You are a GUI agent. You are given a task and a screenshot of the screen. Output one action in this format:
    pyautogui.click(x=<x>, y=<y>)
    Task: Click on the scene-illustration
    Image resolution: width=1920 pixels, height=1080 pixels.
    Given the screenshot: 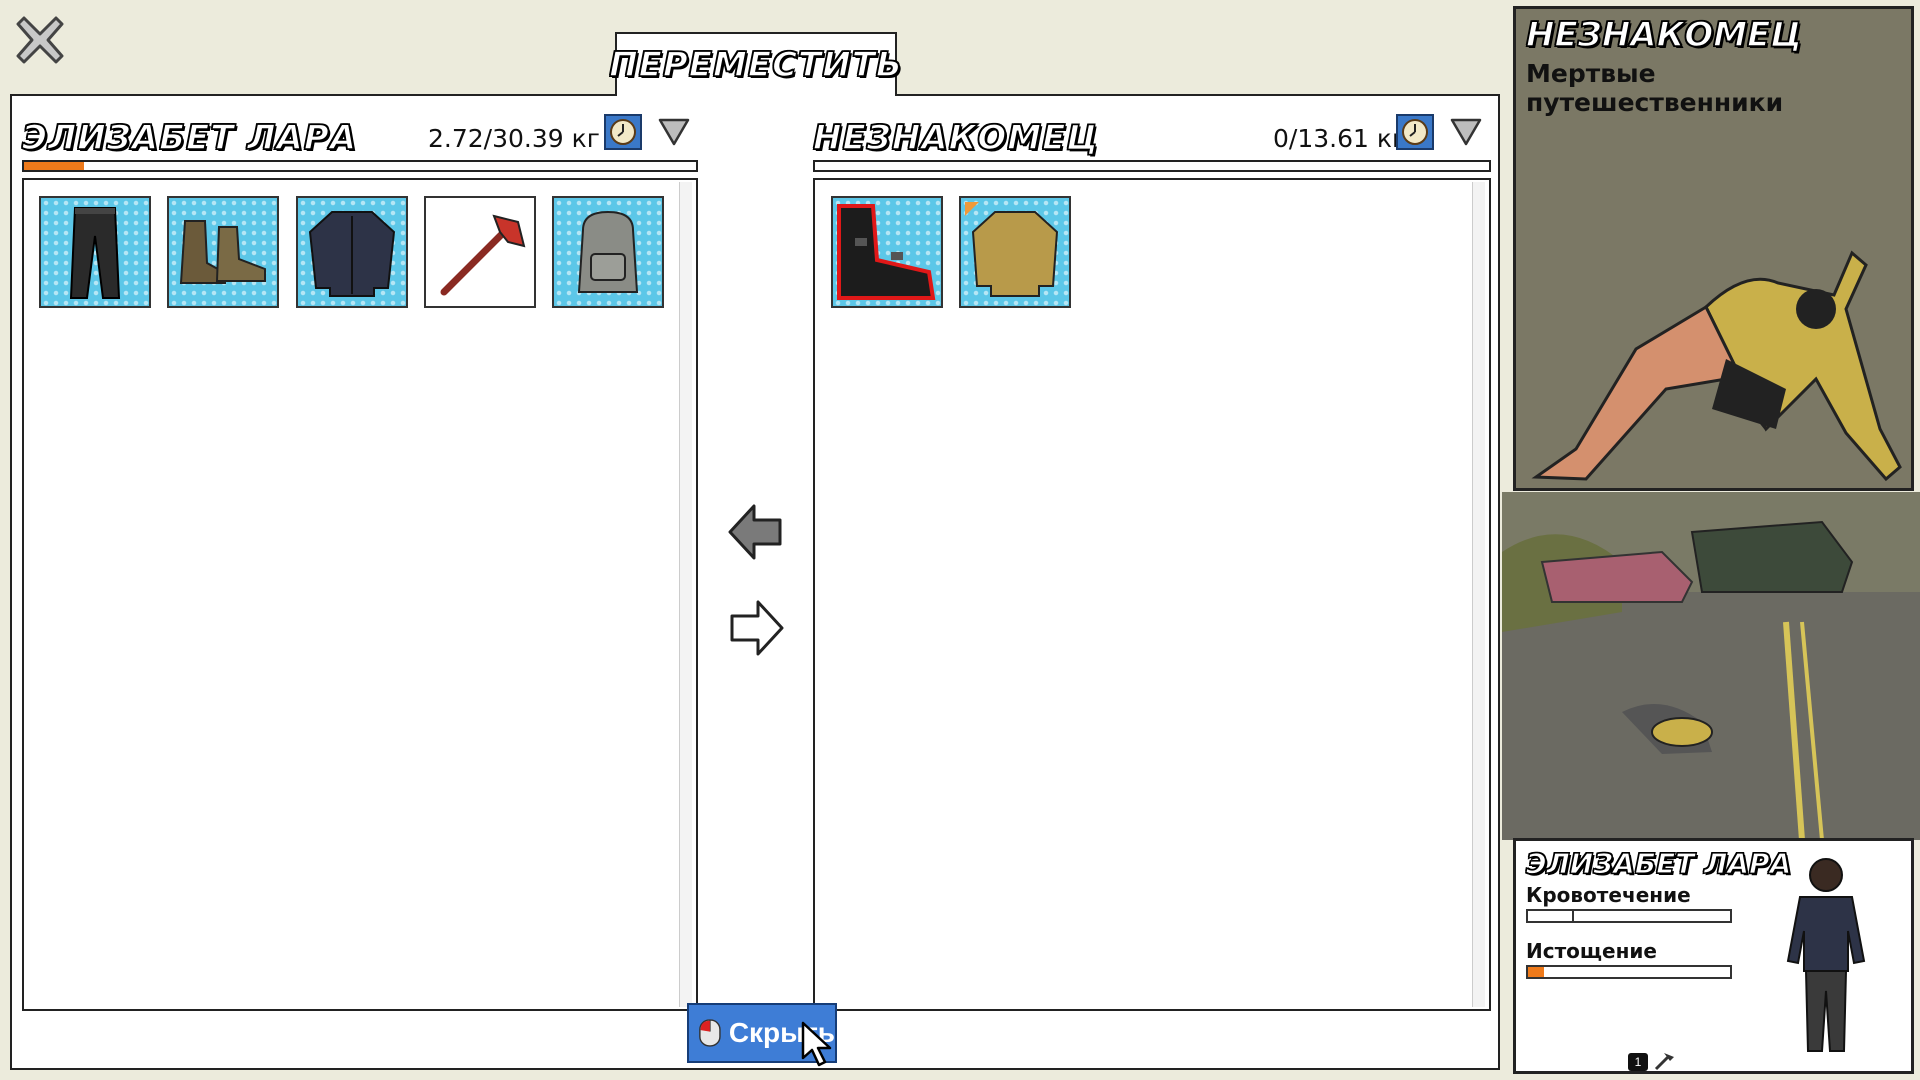 What is the action you would take?
    pyautogui.click(x=1711, y=666)
    